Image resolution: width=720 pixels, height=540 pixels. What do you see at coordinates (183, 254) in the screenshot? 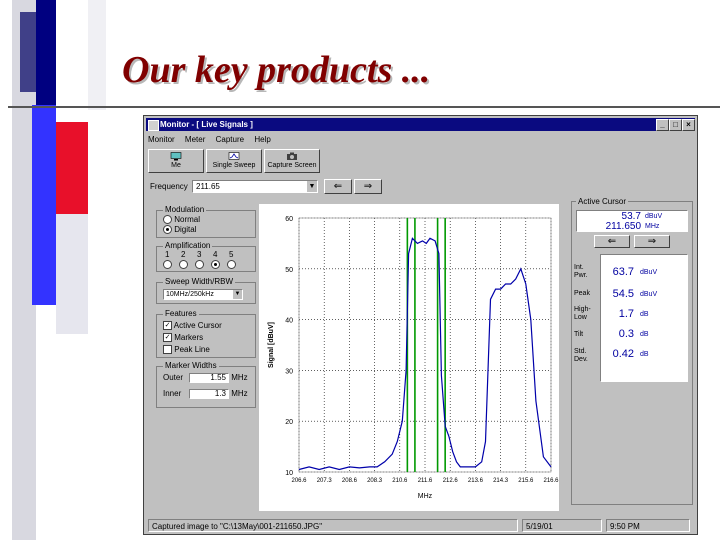
I see `amp-label-2: 2` at bounding box center [183, 254].